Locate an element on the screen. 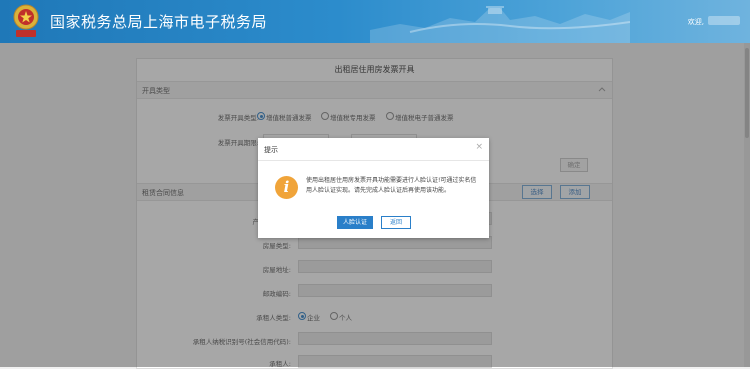 This screenshot has height=369, width=750. welcome-text: 欢迎, is located at coordinates (695, 22).